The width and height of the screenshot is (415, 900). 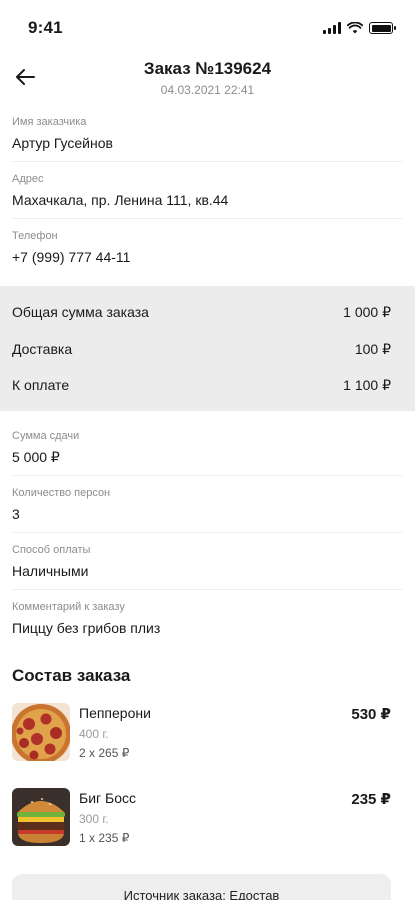 What do you see at coordinates (104, 753) in the screenshot?
I see `item-quantity: 2 x 265 ₽` at bounding box center [104, 753].